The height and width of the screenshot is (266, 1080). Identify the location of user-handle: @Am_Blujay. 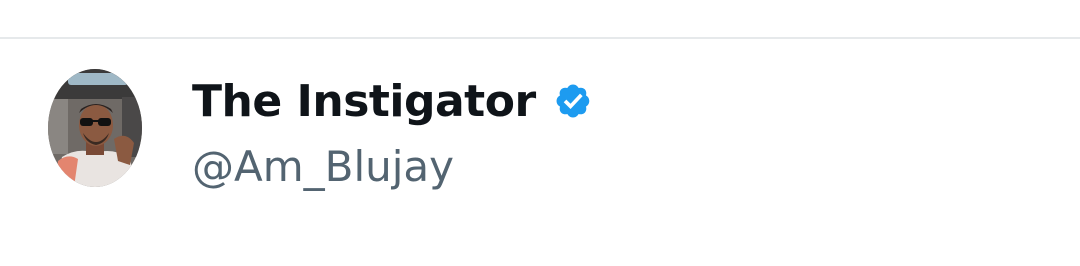
(323, 167).